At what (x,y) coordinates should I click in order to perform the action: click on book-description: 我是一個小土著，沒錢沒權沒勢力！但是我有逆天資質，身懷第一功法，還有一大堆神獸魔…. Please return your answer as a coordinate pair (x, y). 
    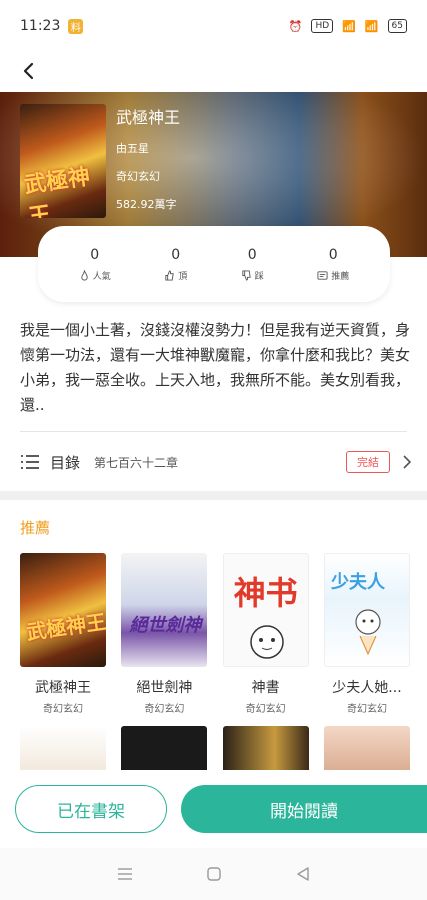
    Looking at the image, I should click on (216, 368).